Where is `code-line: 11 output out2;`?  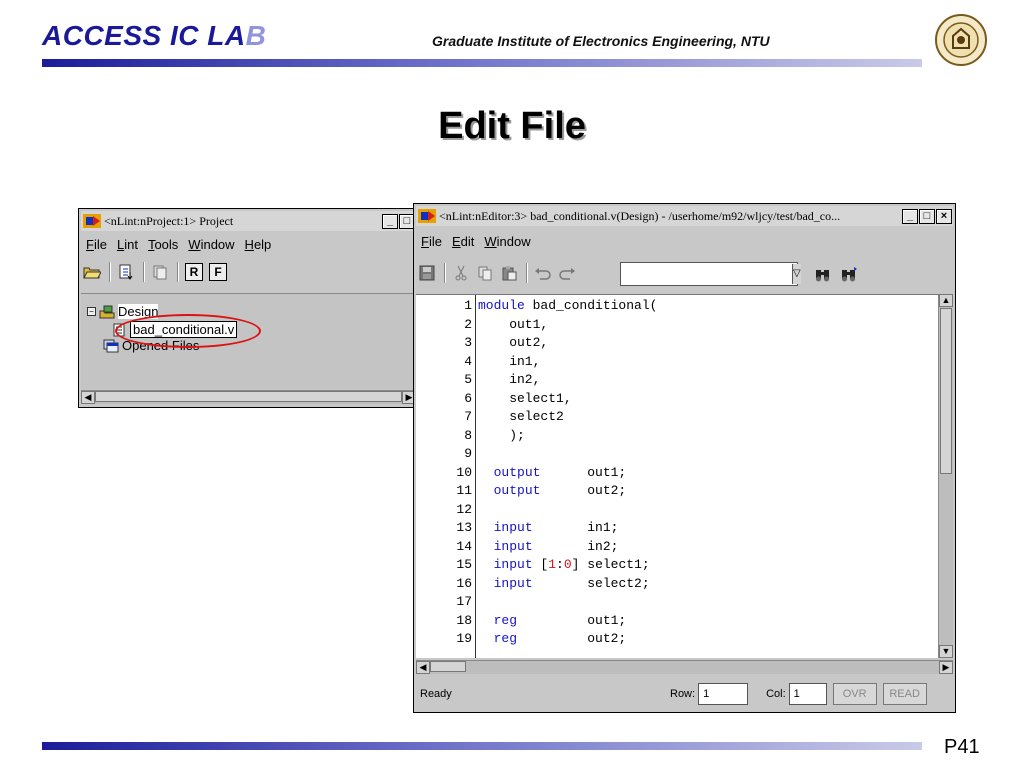 code-line: 11 output out2; is located at coordinates (521, 491).